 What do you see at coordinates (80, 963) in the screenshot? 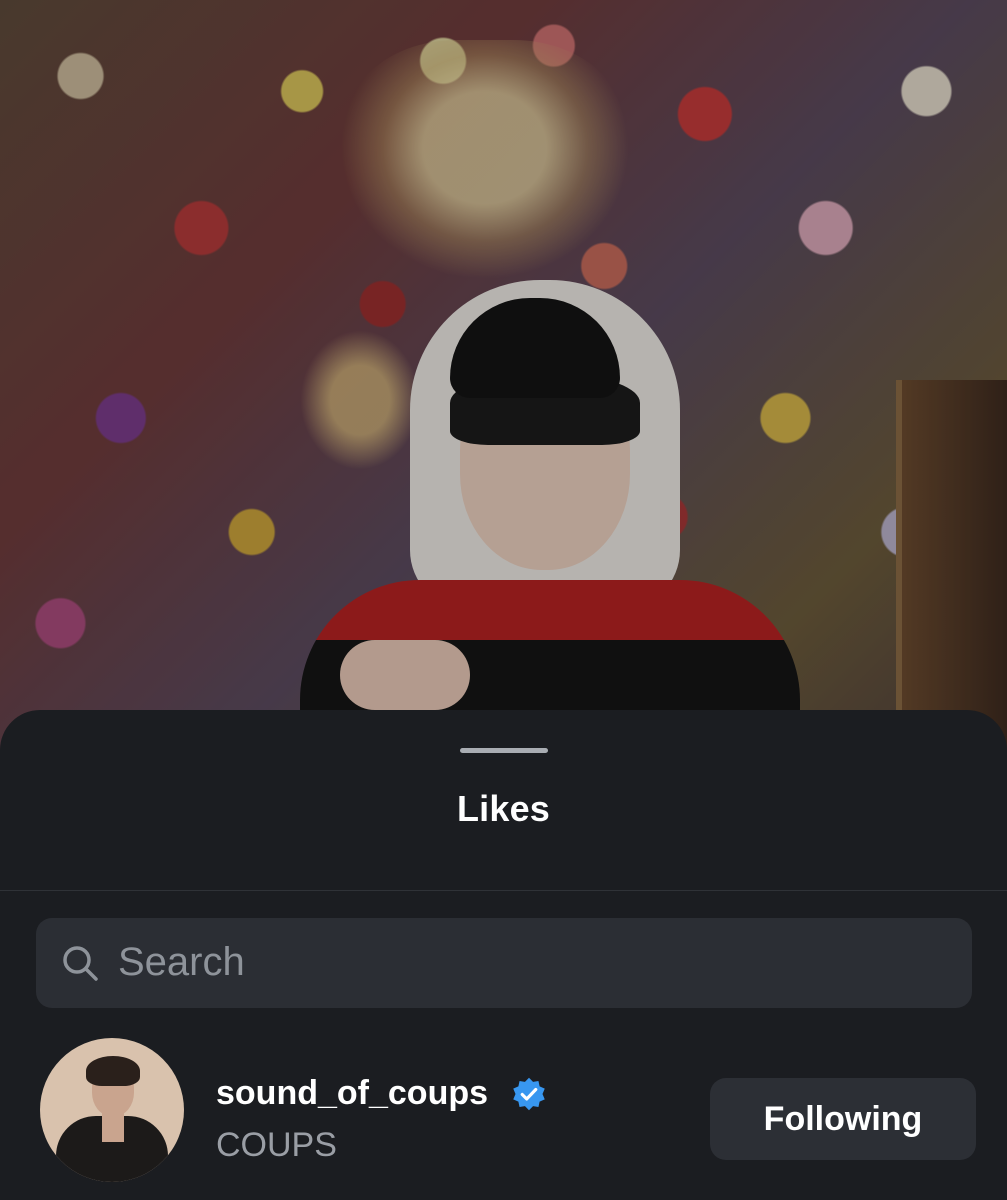
I see `search-icon` at bounding box center [80, 963].